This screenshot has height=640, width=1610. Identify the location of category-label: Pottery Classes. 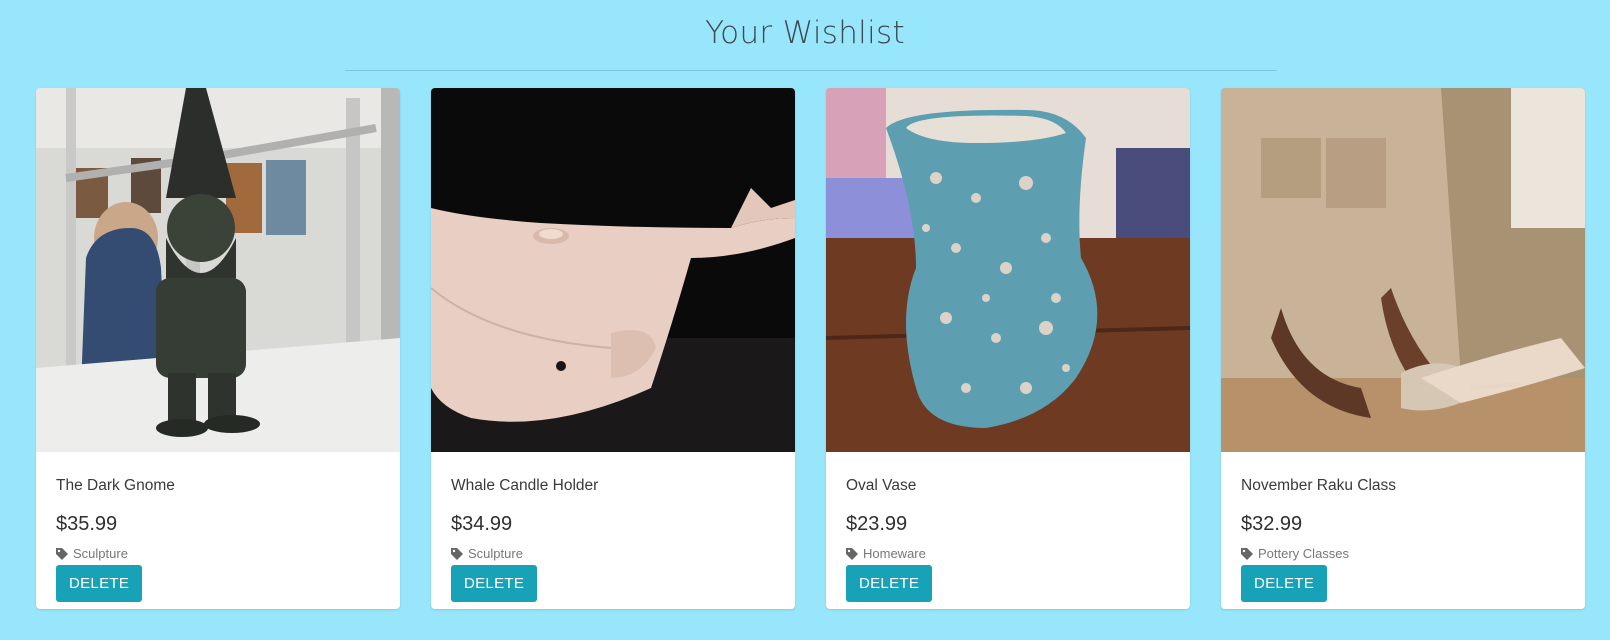
(1304, 553).